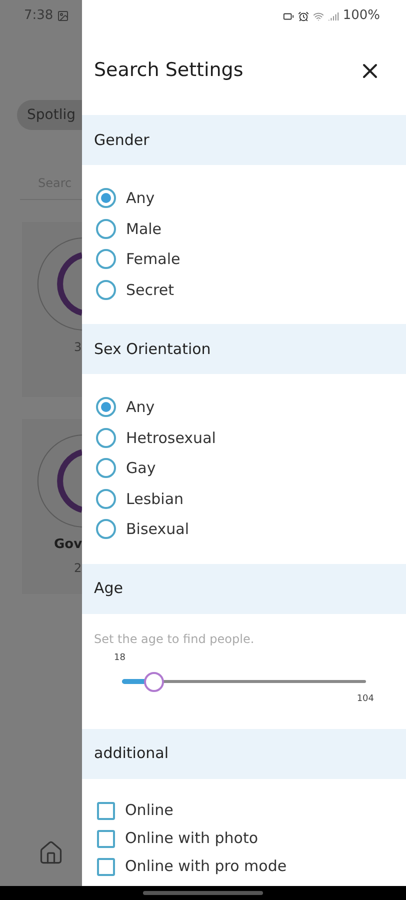 The width and height of the screenshot is (406, 900). I want to click on battery-saver-icon, so click(288, 16).